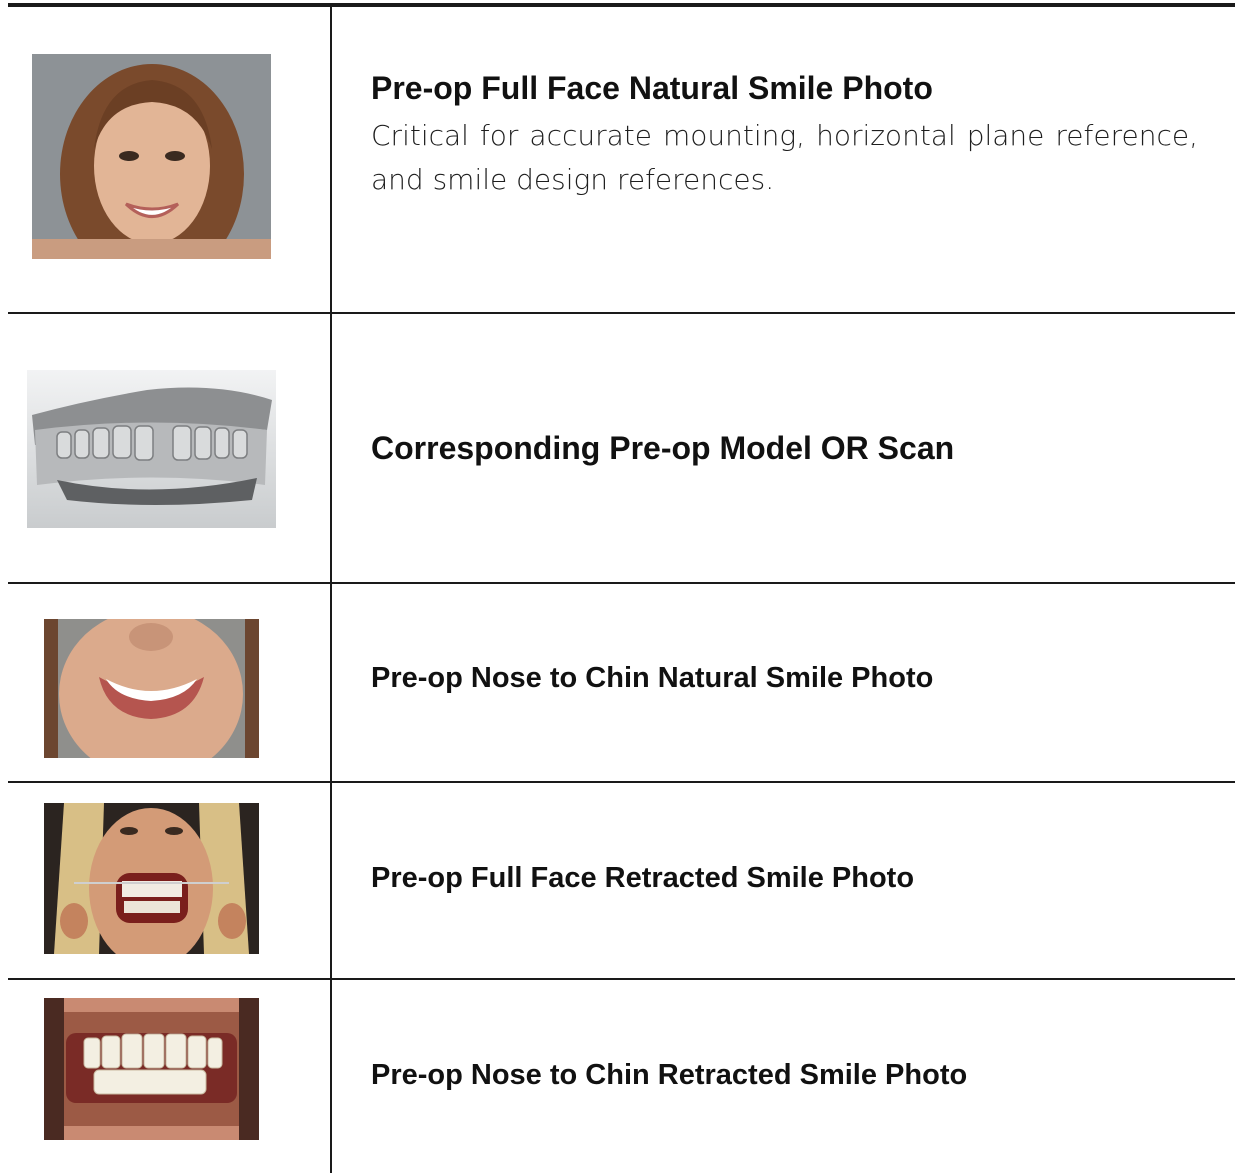  Describe the element at coordinates (643, 878) in the screenshot. I see `row-4-title: Pre-op Full Face Retracted Smile Photo` at that location.